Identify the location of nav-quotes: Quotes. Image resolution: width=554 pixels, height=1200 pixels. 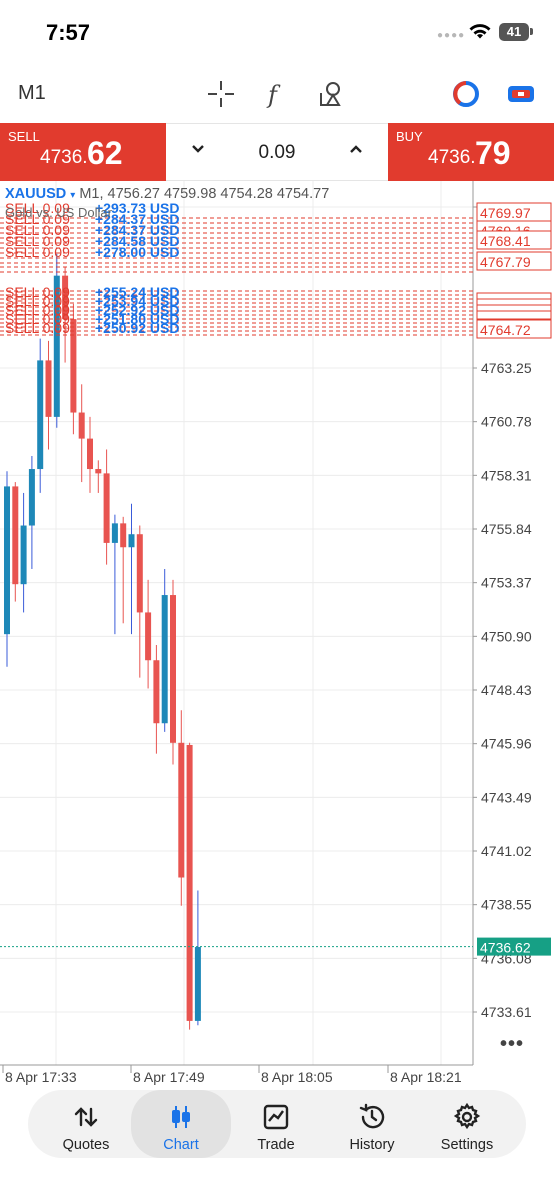
(86, 1124).